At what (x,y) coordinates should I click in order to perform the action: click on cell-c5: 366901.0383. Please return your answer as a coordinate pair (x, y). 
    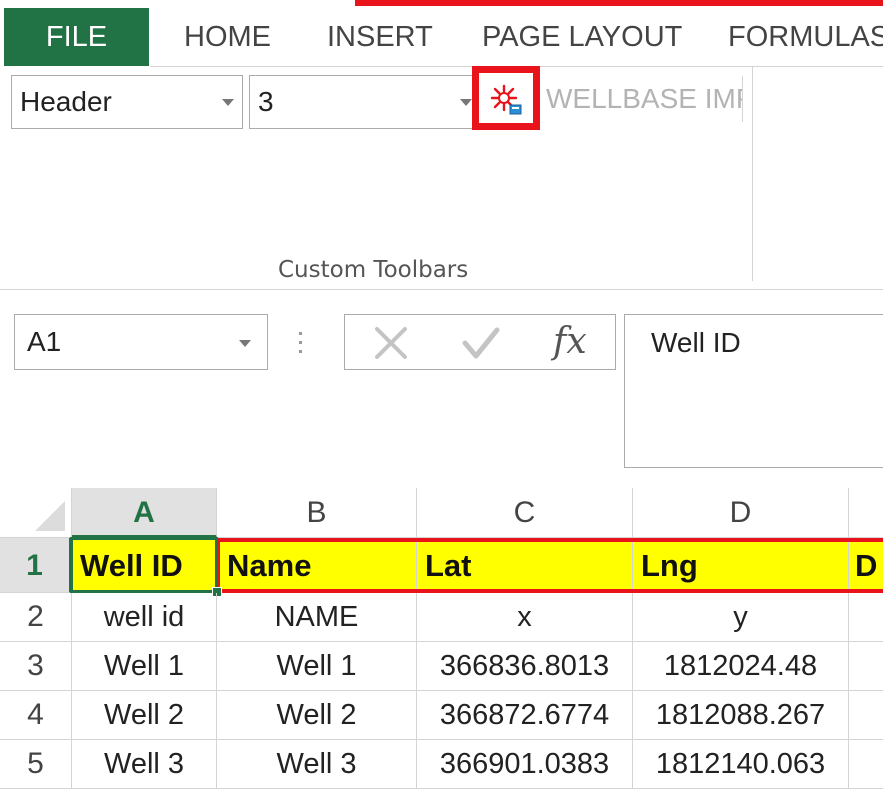
    Looking at the image, I should click on (525, 764).